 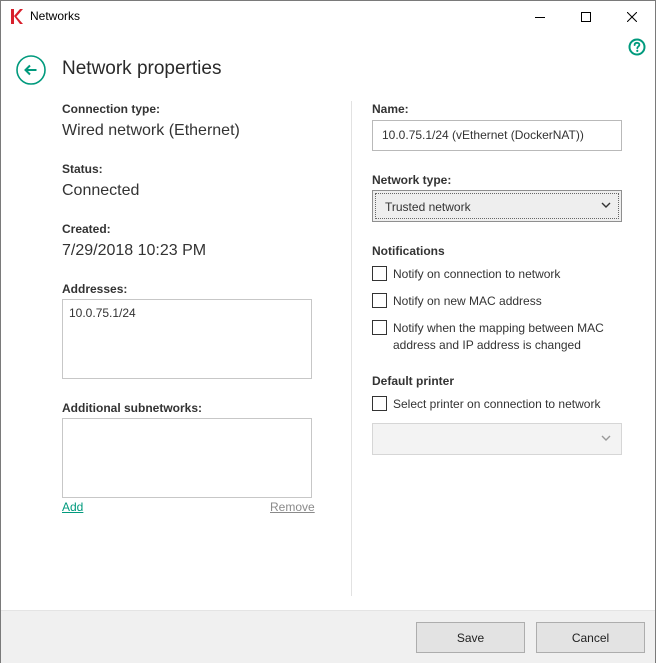 I want to click on connection-type-value: Wired network (Ethernet), so click(x=151, y=130).